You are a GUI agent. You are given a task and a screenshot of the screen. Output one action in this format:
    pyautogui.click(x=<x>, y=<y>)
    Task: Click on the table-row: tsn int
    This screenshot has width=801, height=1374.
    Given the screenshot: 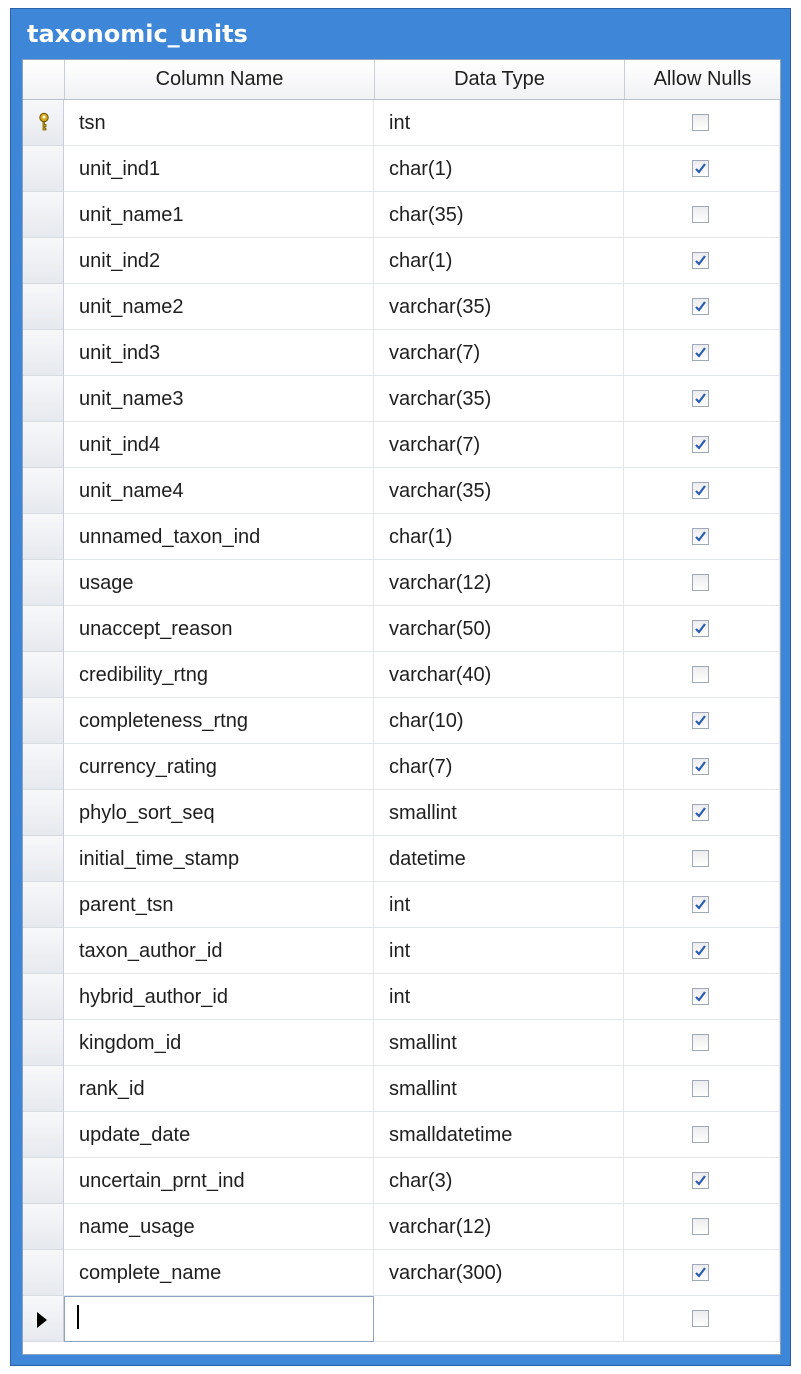 What is the action you would take?
    pyautogui.click(x=401, y=123)
    